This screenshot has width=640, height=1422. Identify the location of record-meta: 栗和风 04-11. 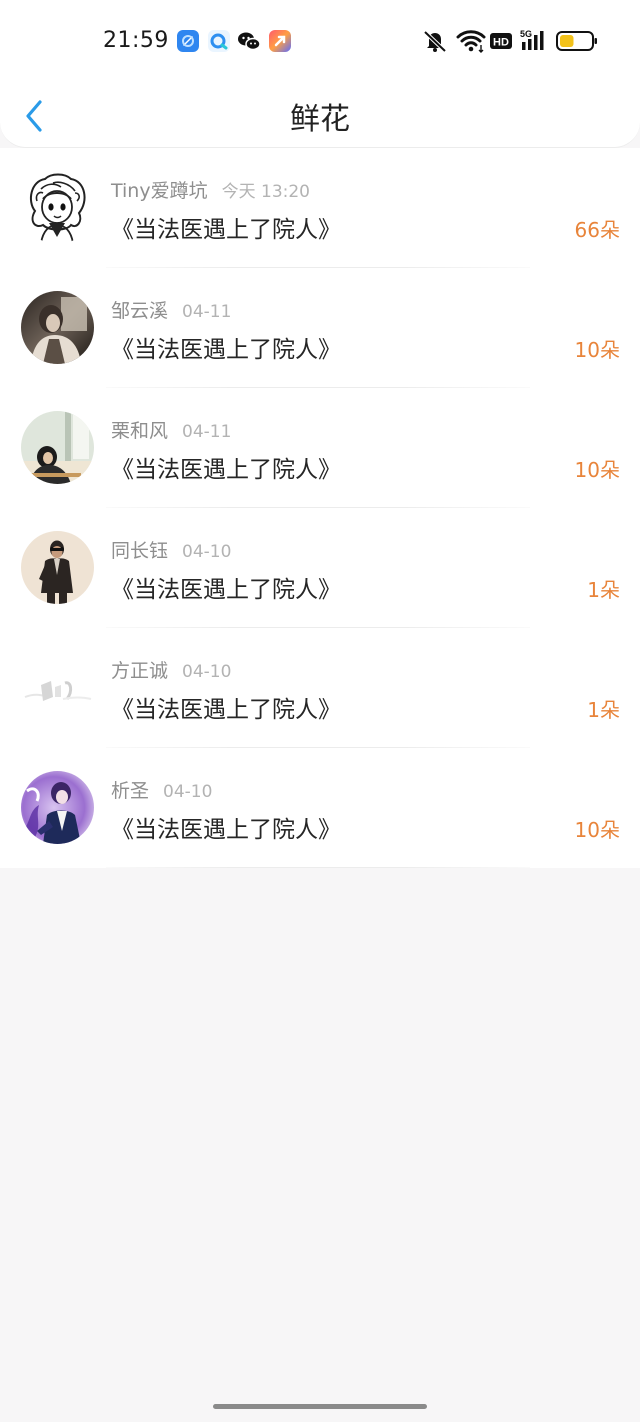
(171, 429).